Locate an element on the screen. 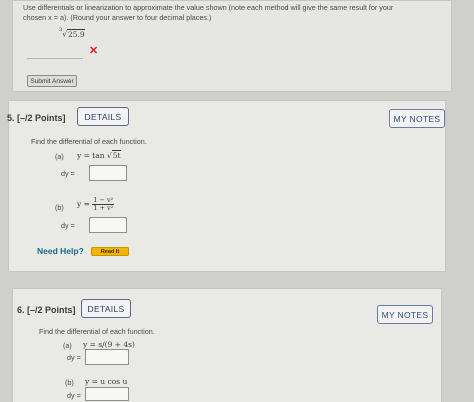 The width and height of the screenshot is (474, 402). part-b-denominator: 1 + v² is located at coordinates (103, 208).